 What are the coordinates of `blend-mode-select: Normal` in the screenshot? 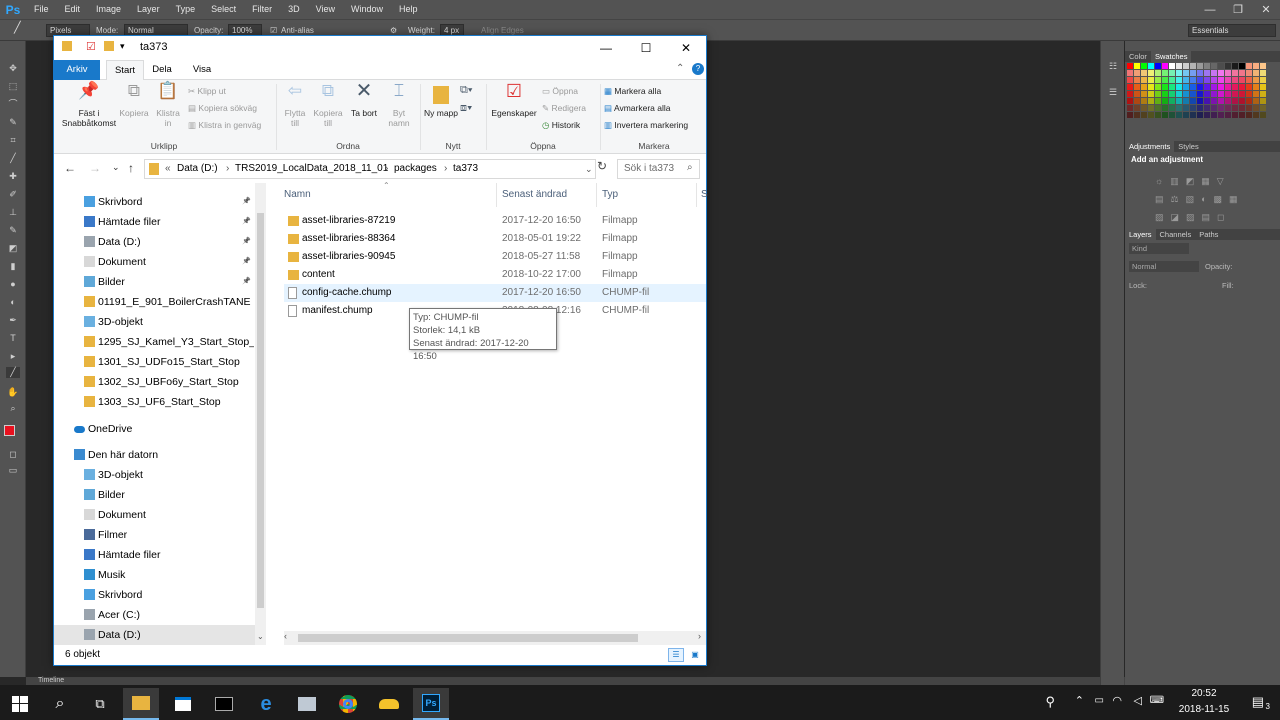 It's located at (1164, 266).